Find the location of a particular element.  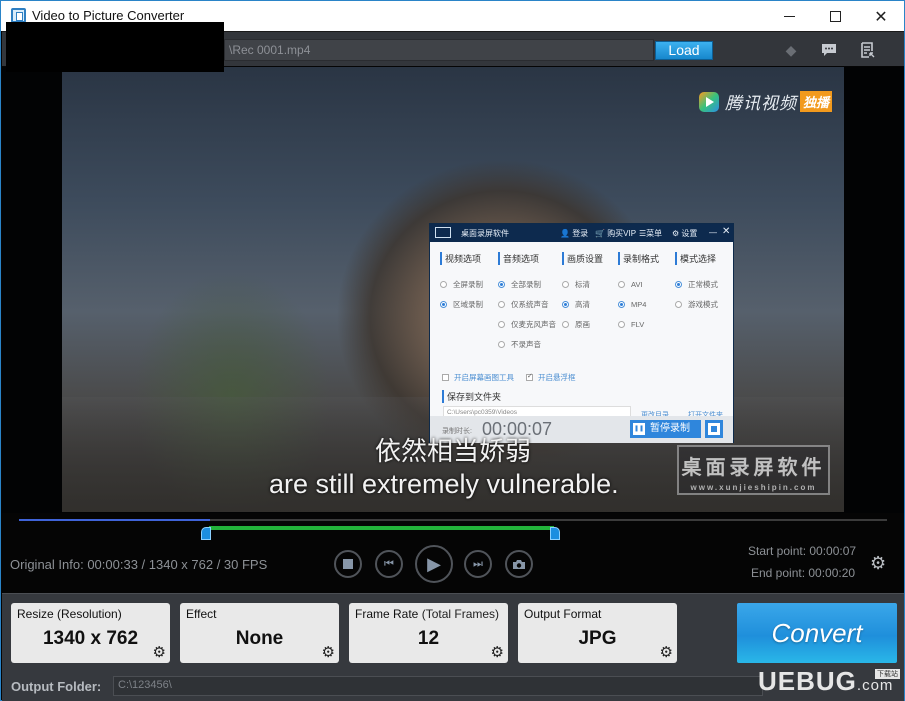

minimize-icon is located at coordinates (789, 16).